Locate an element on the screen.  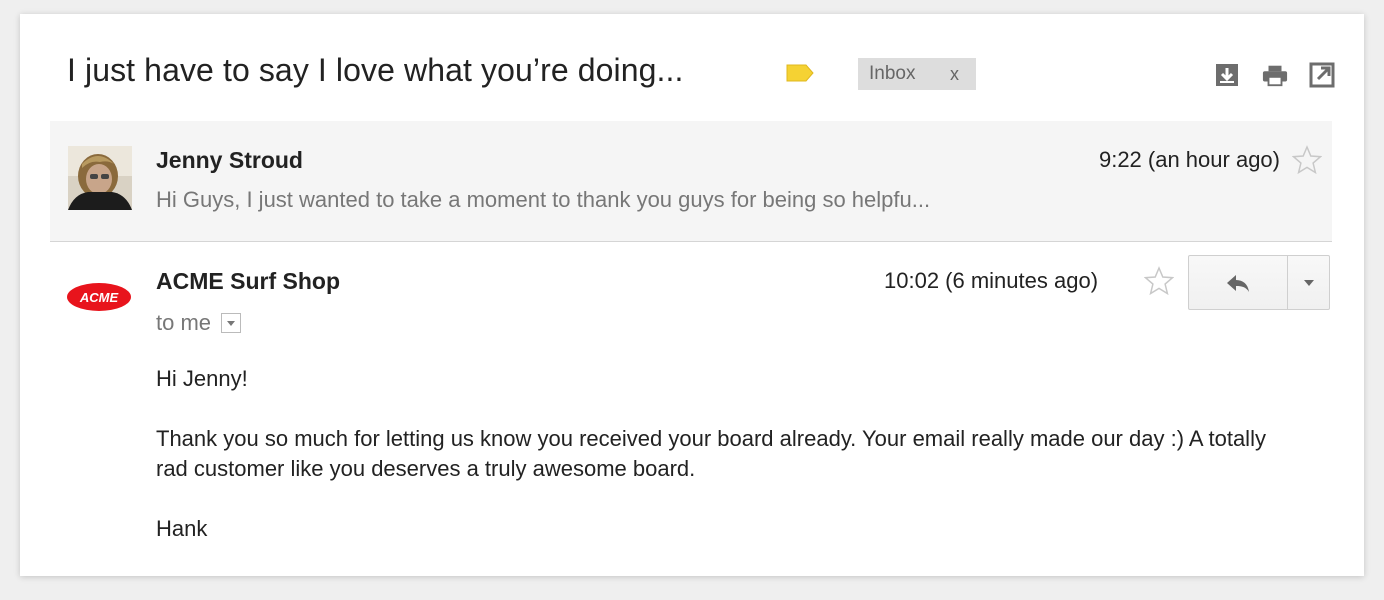
reply-button-group is located at coordinates (1259, 282).